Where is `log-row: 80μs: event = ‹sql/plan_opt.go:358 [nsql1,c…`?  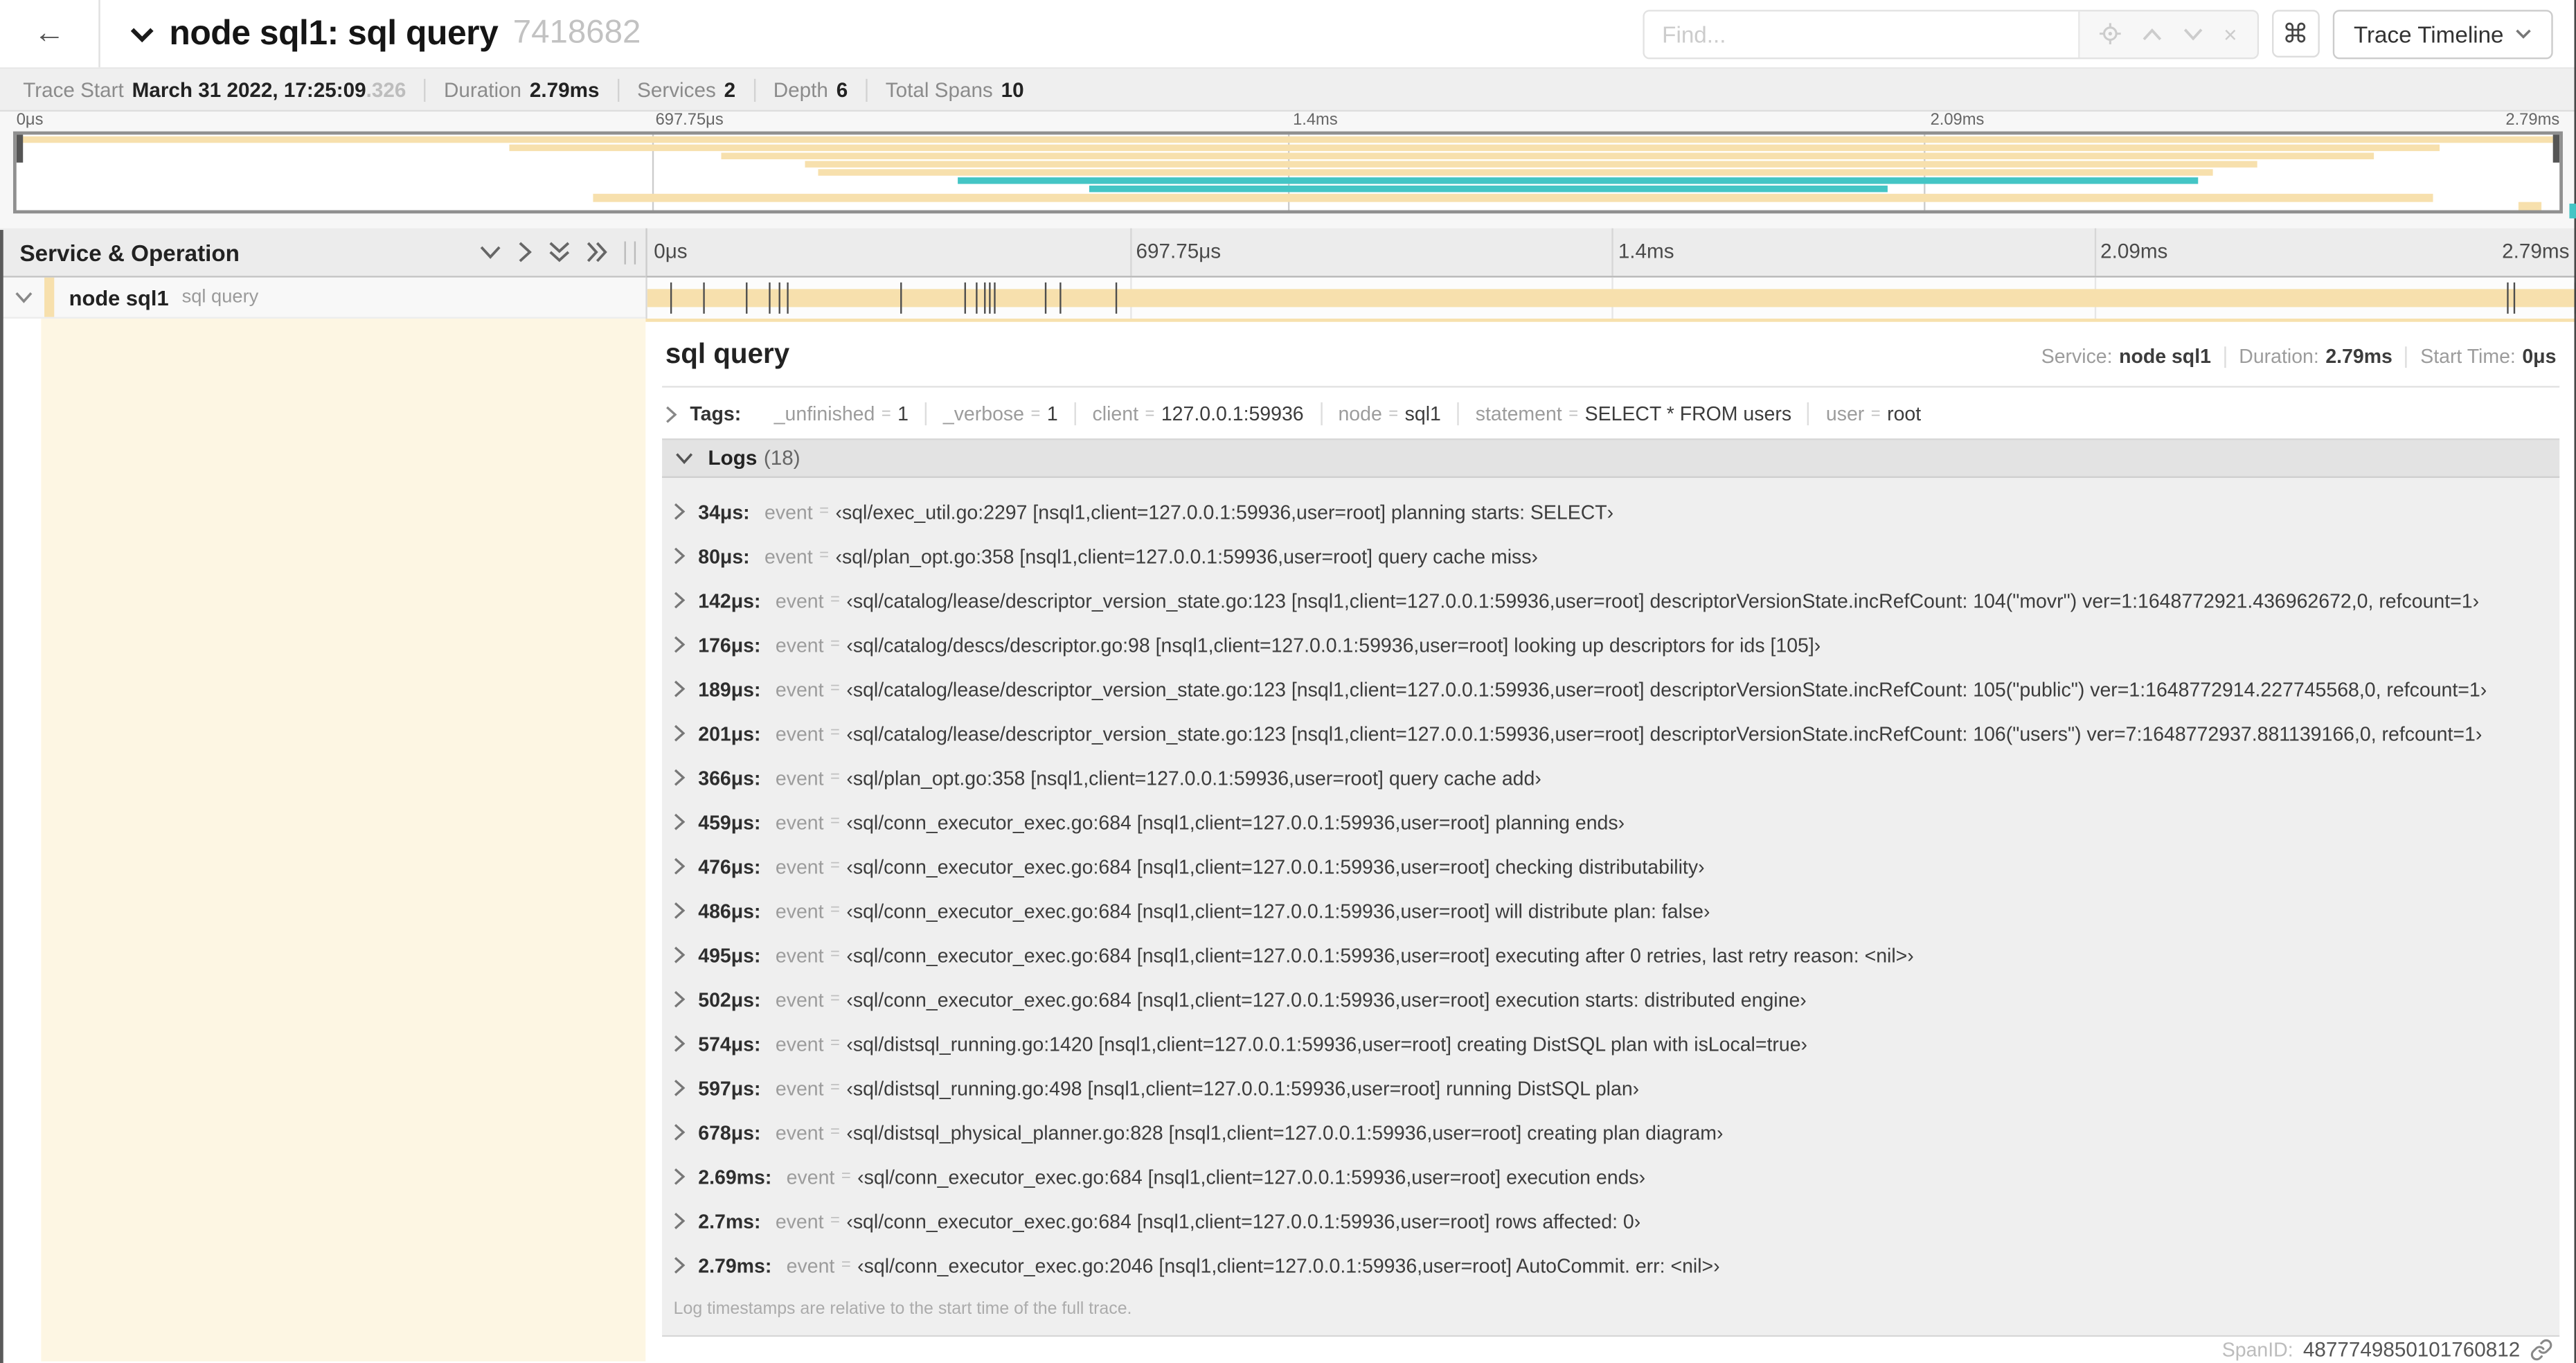 log-row: 80μs: event = ‹sql/plan_opt.go:358 [nsql1,c… is located at coordinates (1611, 556).